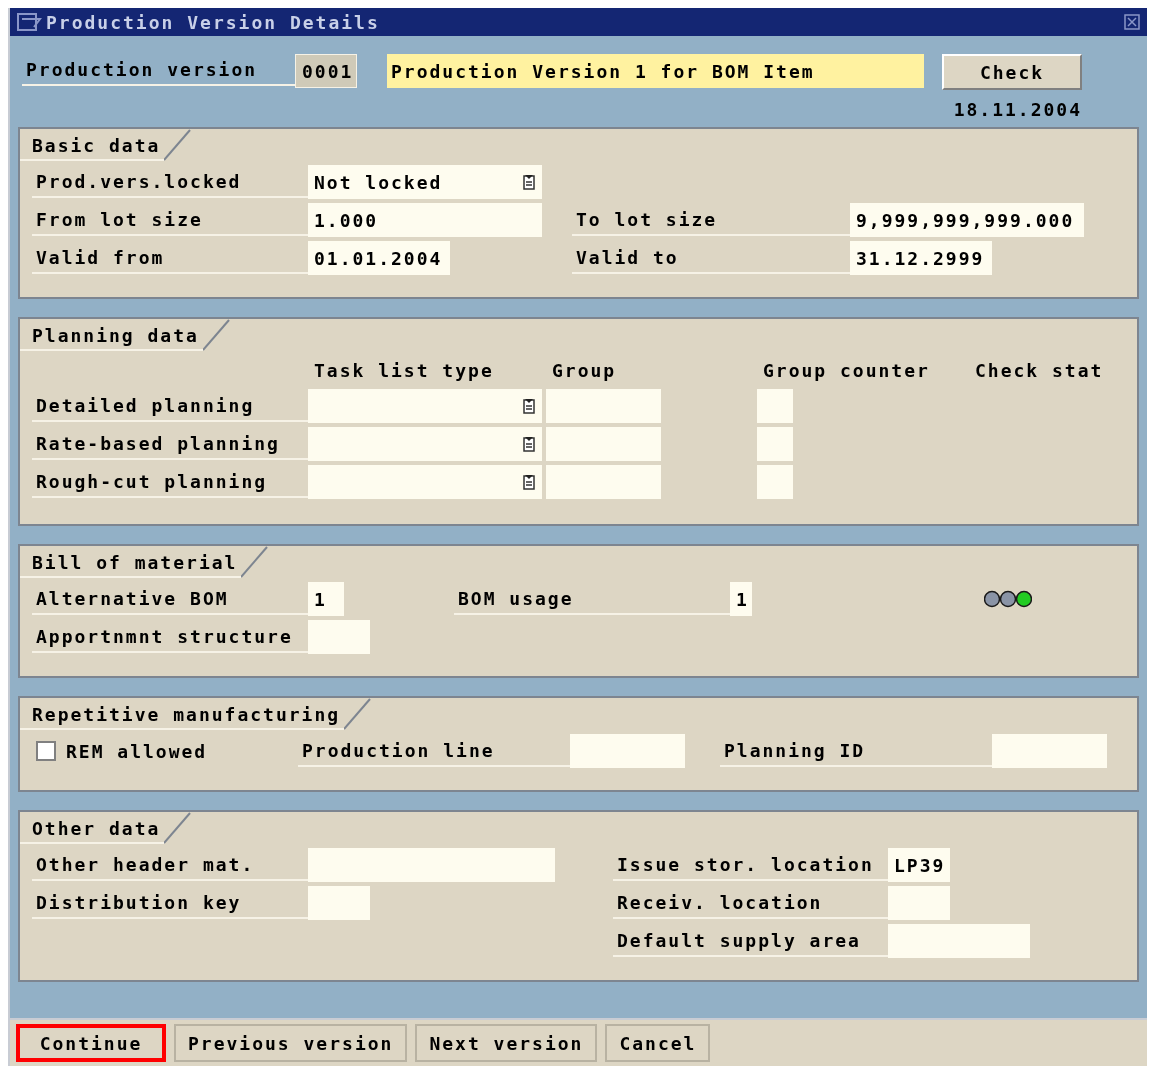 The height and width of the screenshot is (1066, 1149). Describe the element at coordinates (919, 865) in the screenshot. I see `input-field: LP39` at that location.